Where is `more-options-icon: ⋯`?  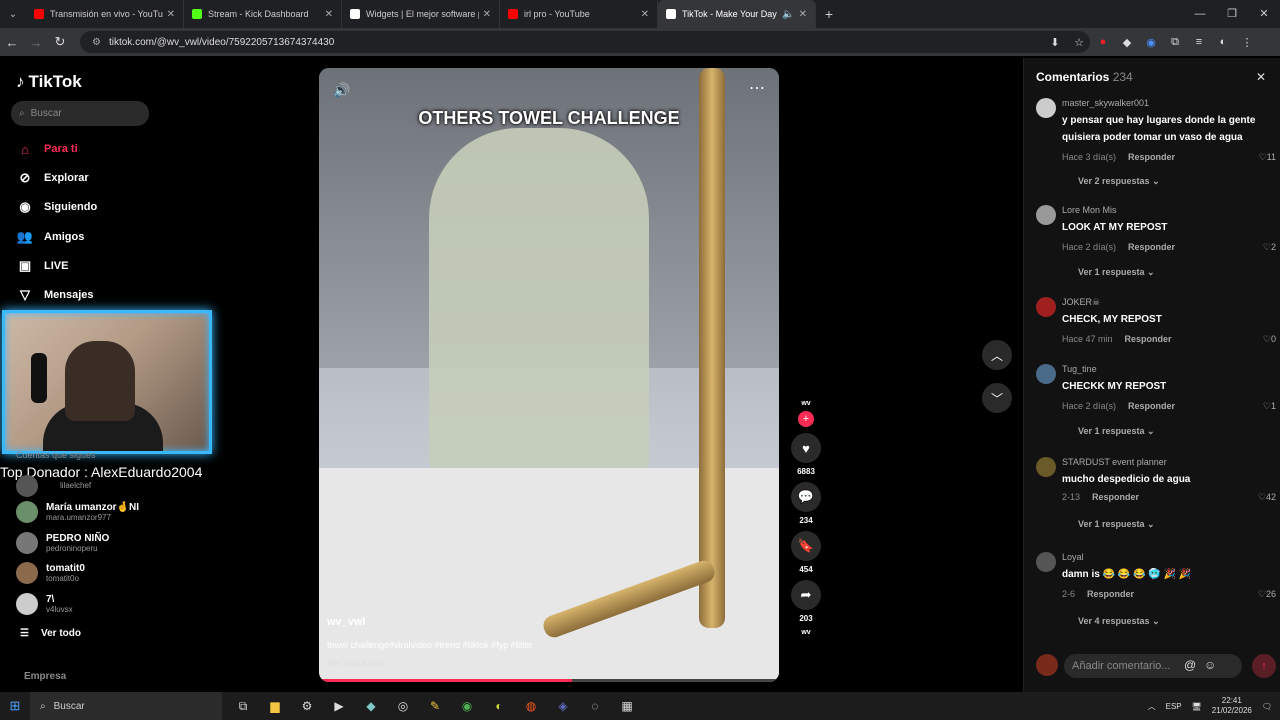
more-options-icon: ⋯ is located at coordinates (757, 88).